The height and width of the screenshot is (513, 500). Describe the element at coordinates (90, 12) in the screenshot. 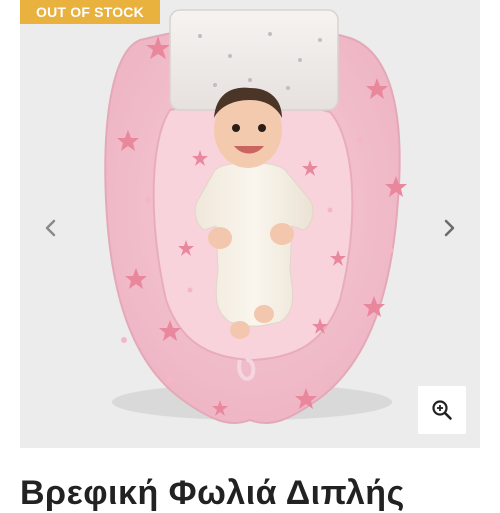

I see `out-of-stock-badge: OUT OF STOCK` at that location.